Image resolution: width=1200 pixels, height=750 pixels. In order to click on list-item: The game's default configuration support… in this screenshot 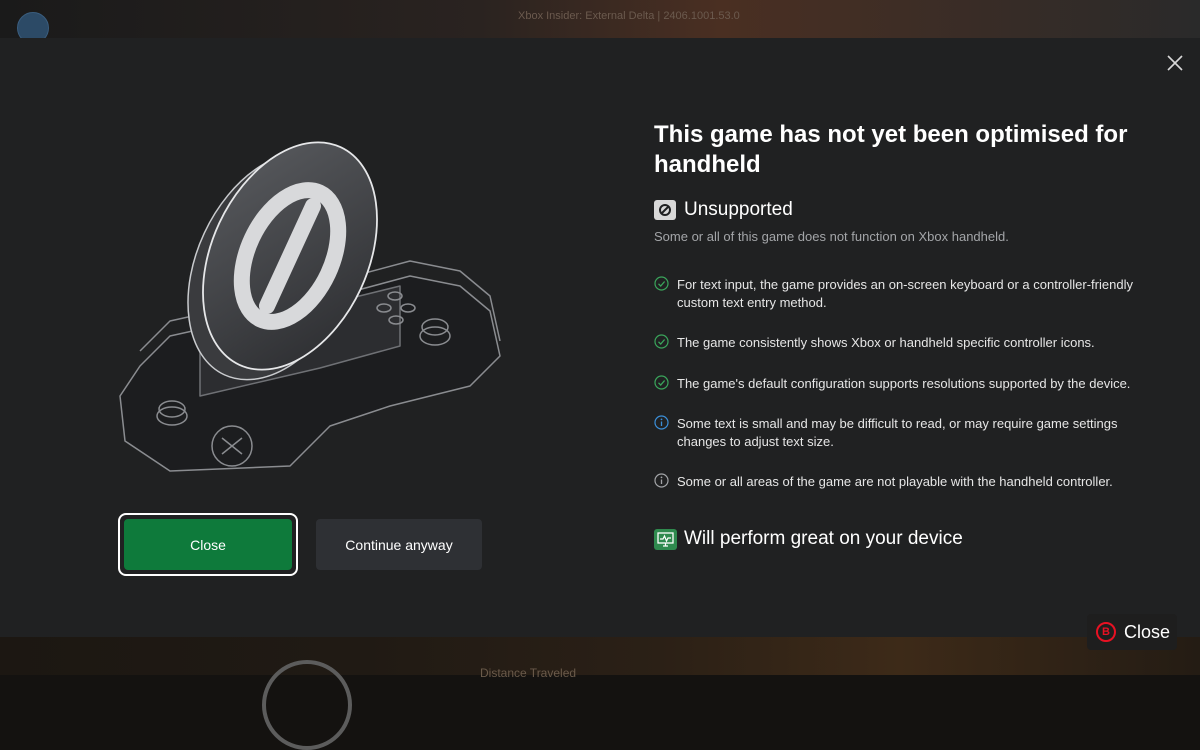, I will do `click(904, 384)`.